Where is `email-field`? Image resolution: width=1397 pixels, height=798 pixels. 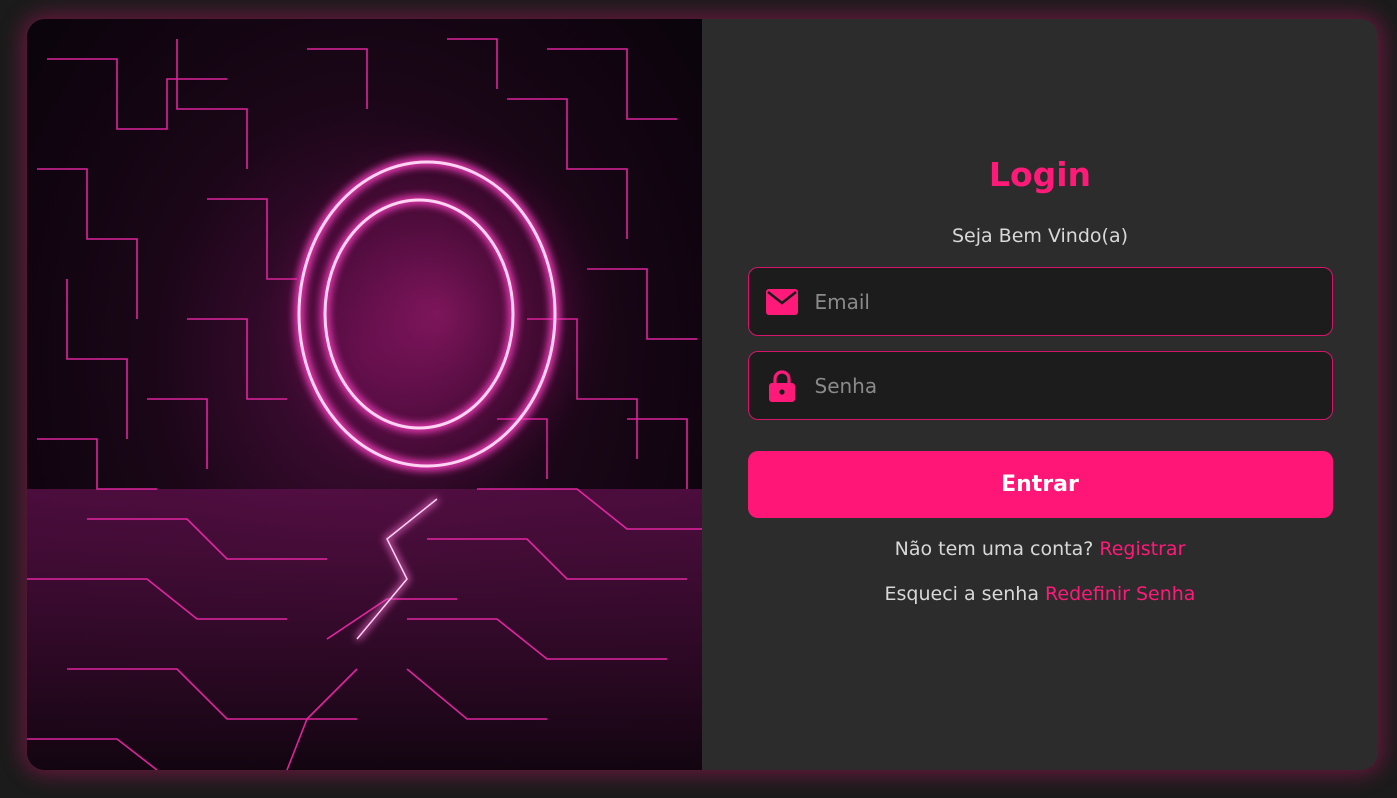 email-field is located at coordinates (1040, 301).